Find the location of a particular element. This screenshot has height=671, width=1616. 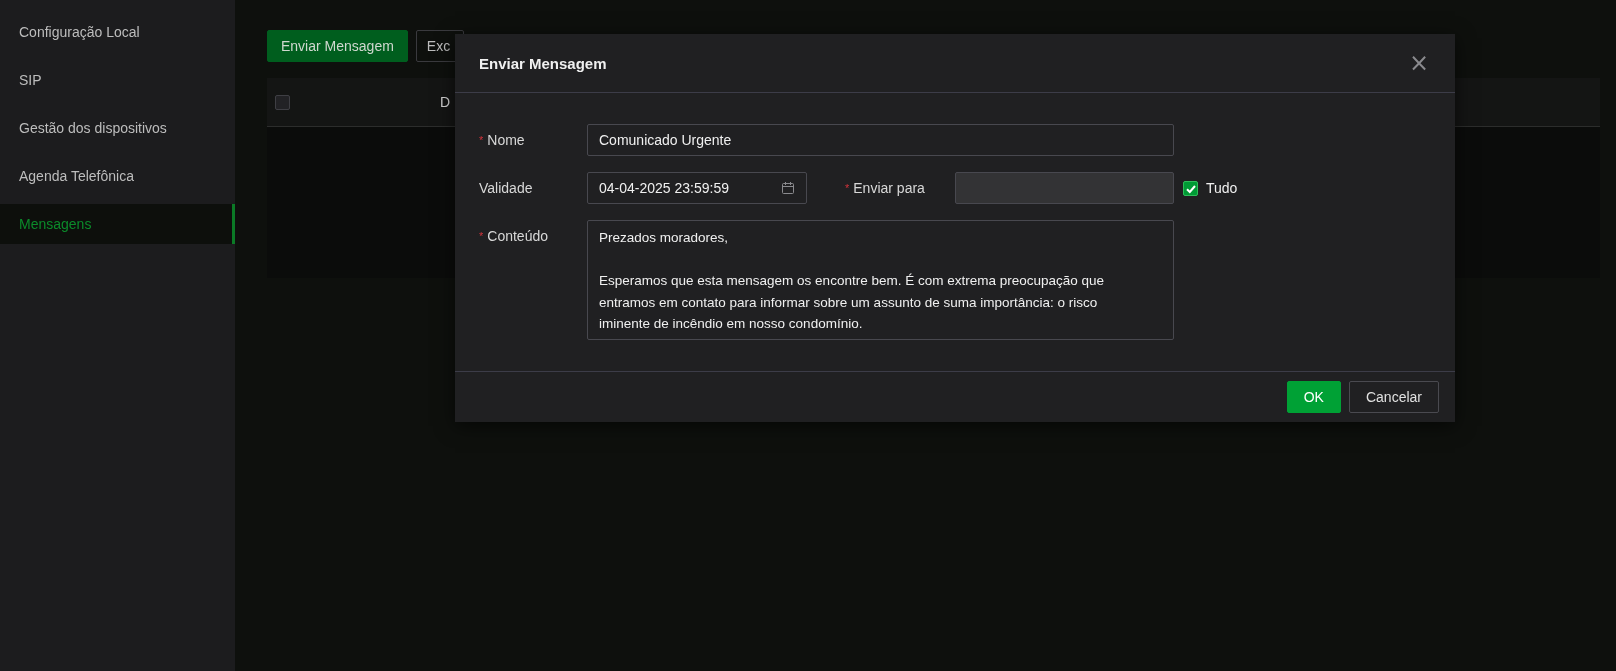

calendar-icon is located at coordinates (788, 188).